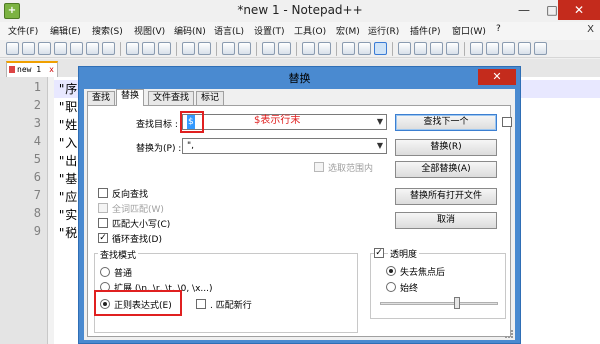  Describe the element at coordinates (103, 238) in the screenshot. I see `wrap-around-checkbox: ✓` at that location.